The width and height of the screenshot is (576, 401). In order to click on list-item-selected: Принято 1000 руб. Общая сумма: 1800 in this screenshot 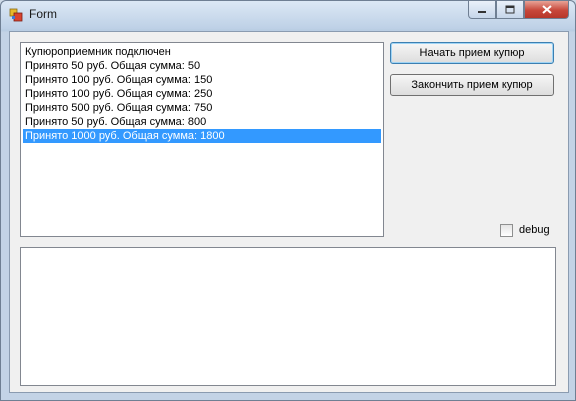, I will do `click(202, 136)`.